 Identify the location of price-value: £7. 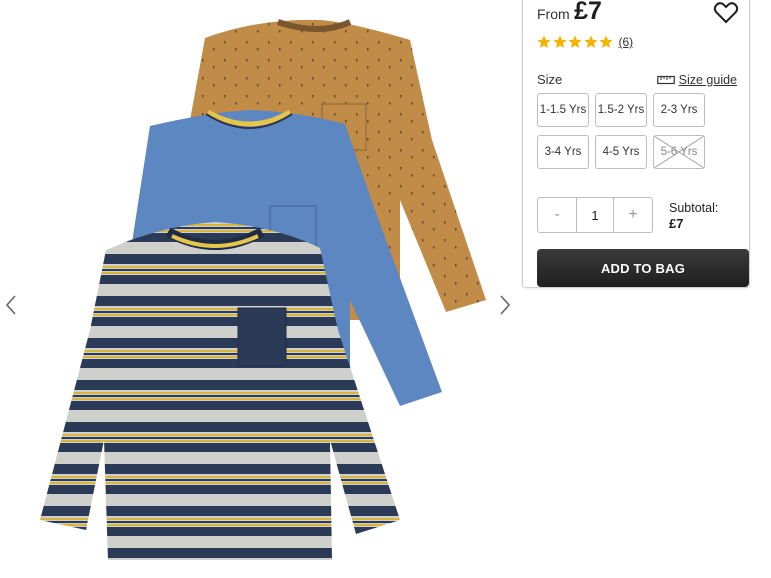
(588, 12).